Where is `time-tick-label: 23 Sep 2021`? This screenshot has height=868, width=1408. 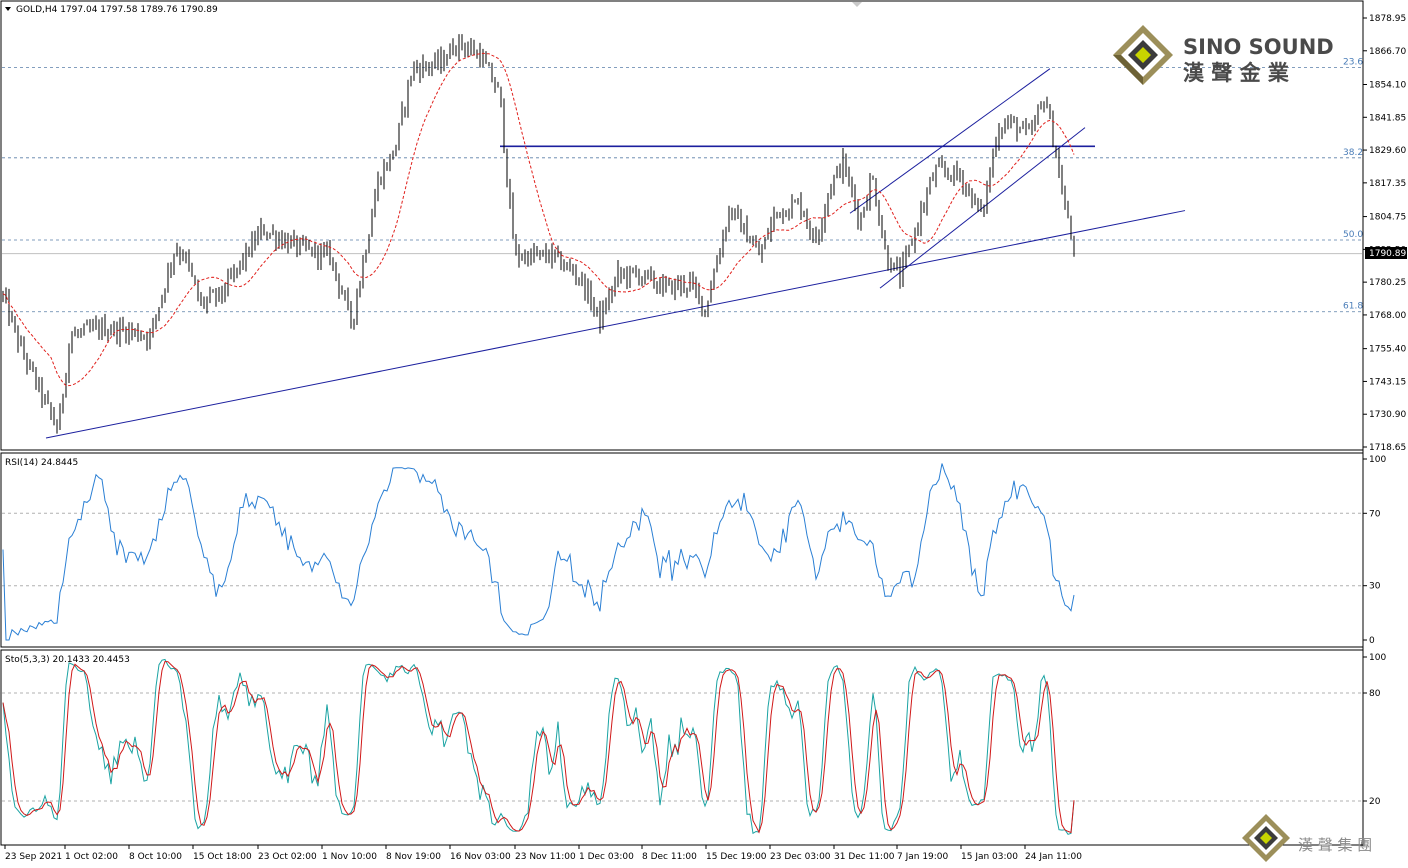 time-tick-label: 23 Sep 2021 is located at coordinates (33, 857).